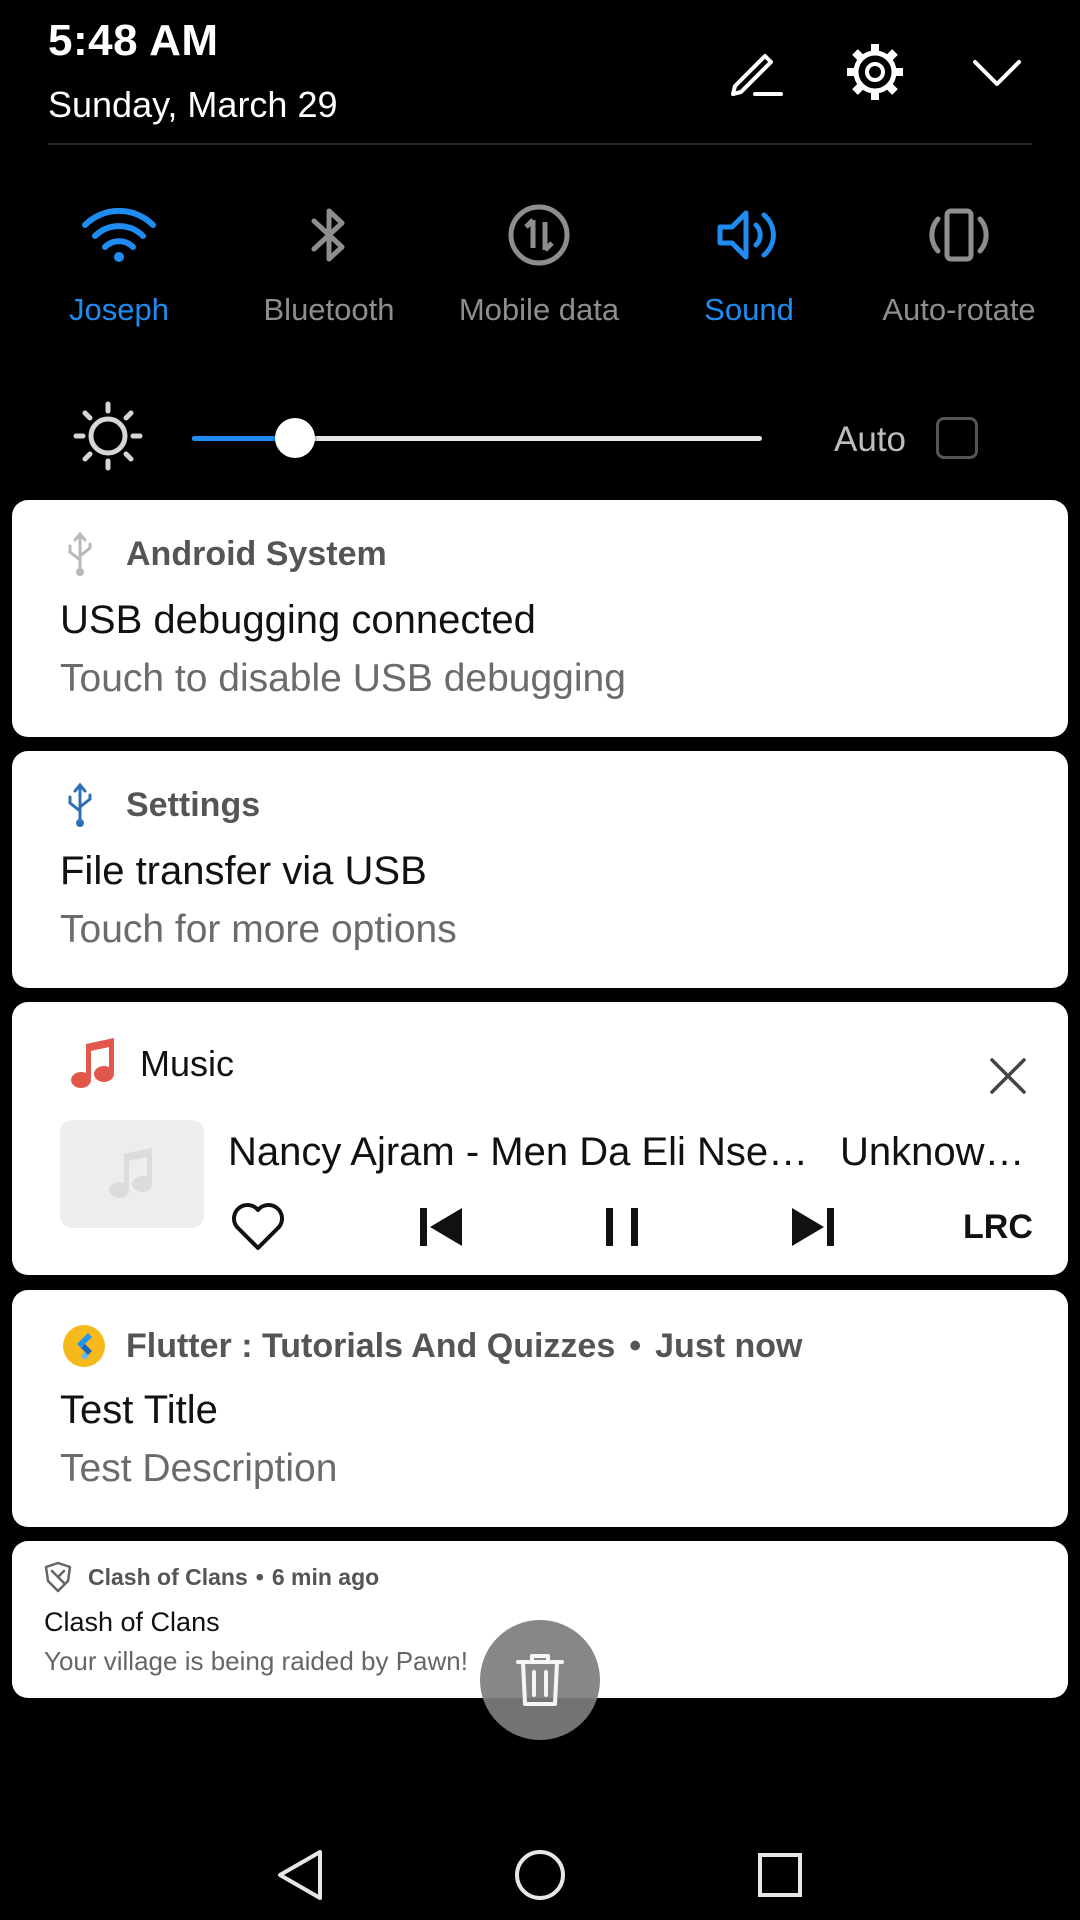 The height and width of the screenshot is (1920, 1080). What do you see at coordinates (298, 620) in the screenshot?
I see `notification-title: USB debugging connected` at bounding box center [298, 620].